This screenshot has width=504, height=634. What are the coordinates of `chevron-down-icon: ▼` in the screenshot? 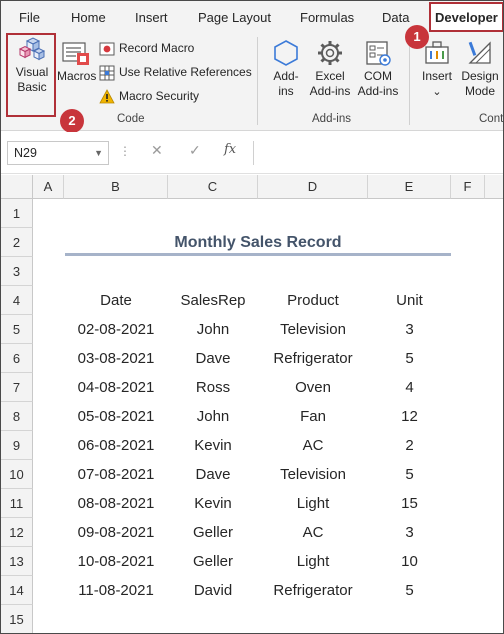 It's located at (98, 153).